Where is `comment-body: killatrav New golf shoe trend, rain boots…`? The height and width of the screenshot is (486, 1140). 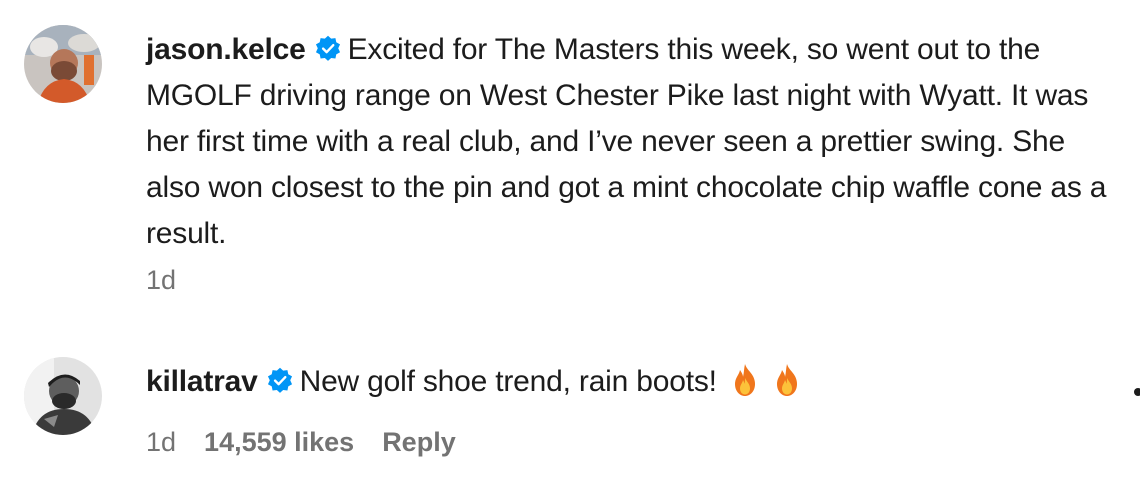
comment-body: killatrav New golf shoe trend, rain boots… is located at coordinates (628, 382).